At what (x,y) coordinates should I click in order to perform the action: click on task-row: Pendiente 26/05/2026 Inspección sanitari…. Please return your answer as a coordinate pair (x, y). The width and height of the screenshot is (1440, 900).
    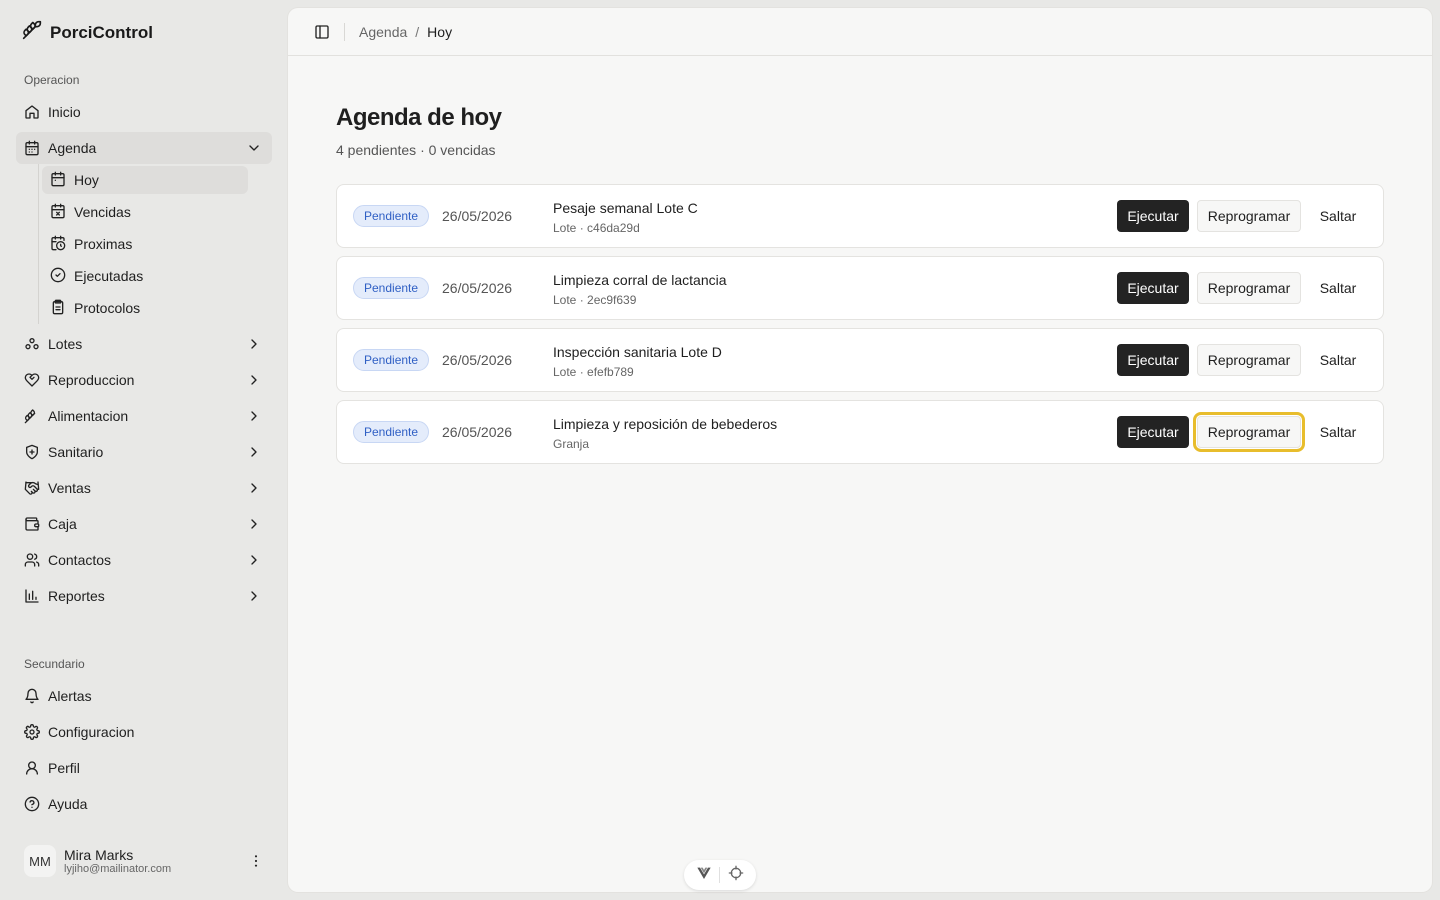
    Looking at the image, I should click on (860, 360).